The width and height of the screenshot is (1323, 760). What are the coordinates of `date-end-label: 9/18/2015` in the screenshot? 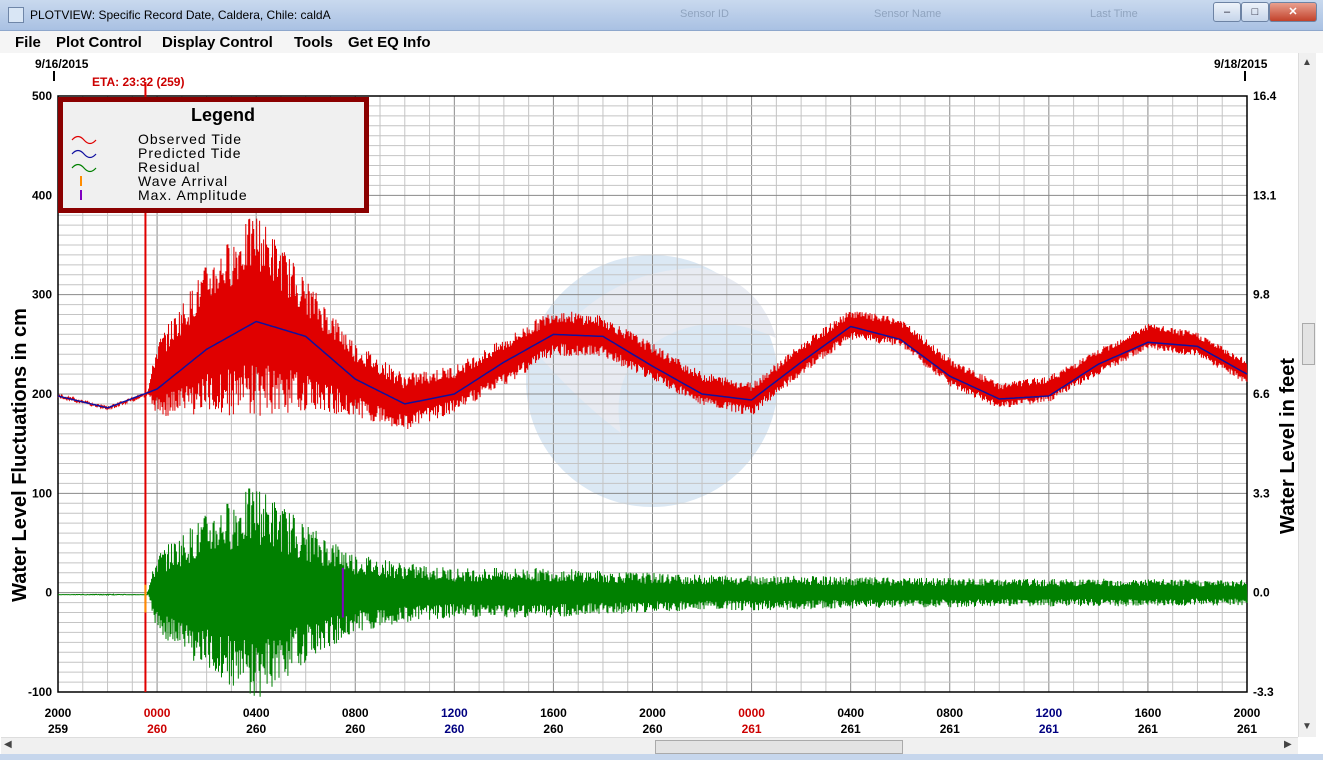 It's located at (1241, 64).